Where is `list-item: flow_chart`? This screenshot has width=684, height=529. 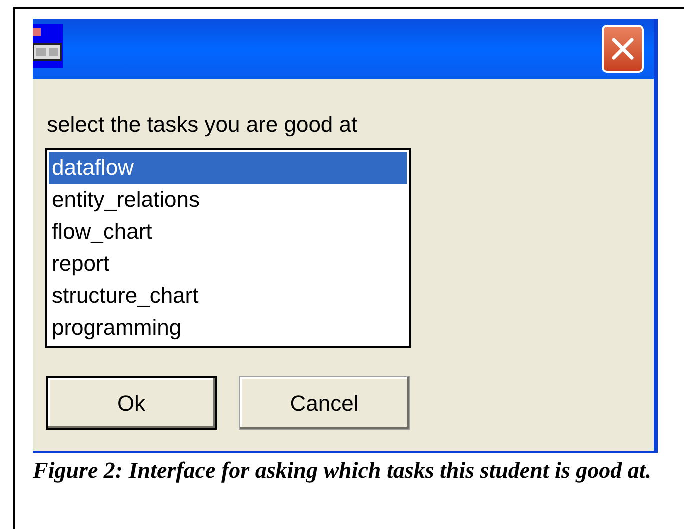
list-item: flow_chart is located at coordinates (228, 232).